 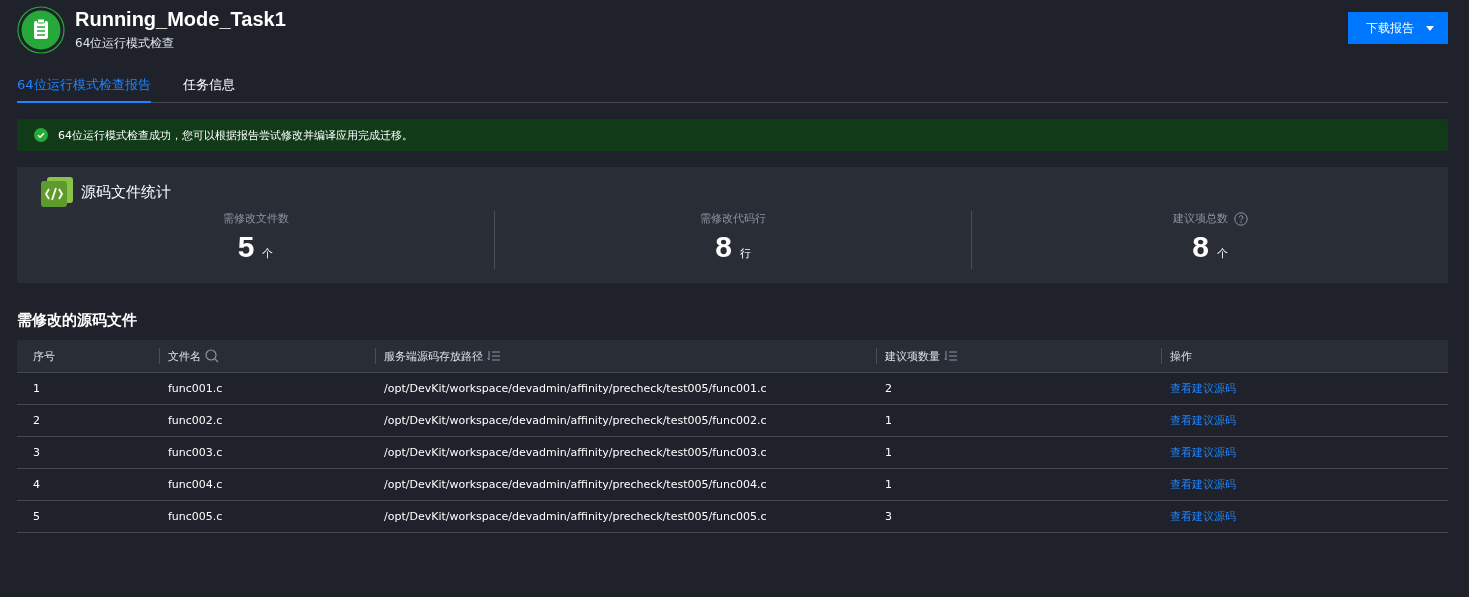 I want to click on alert-message: 64位运行模式检查成功，您可以根据报告尝试修改并编译应用完成迁移。, so click(x=235, y=135).